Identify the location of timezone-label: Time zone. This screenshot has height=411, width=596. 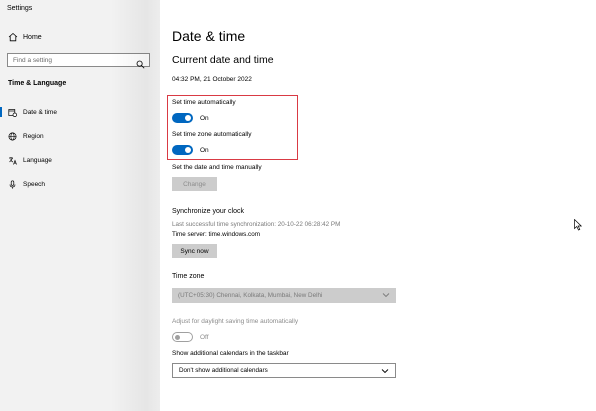
(188, 276).